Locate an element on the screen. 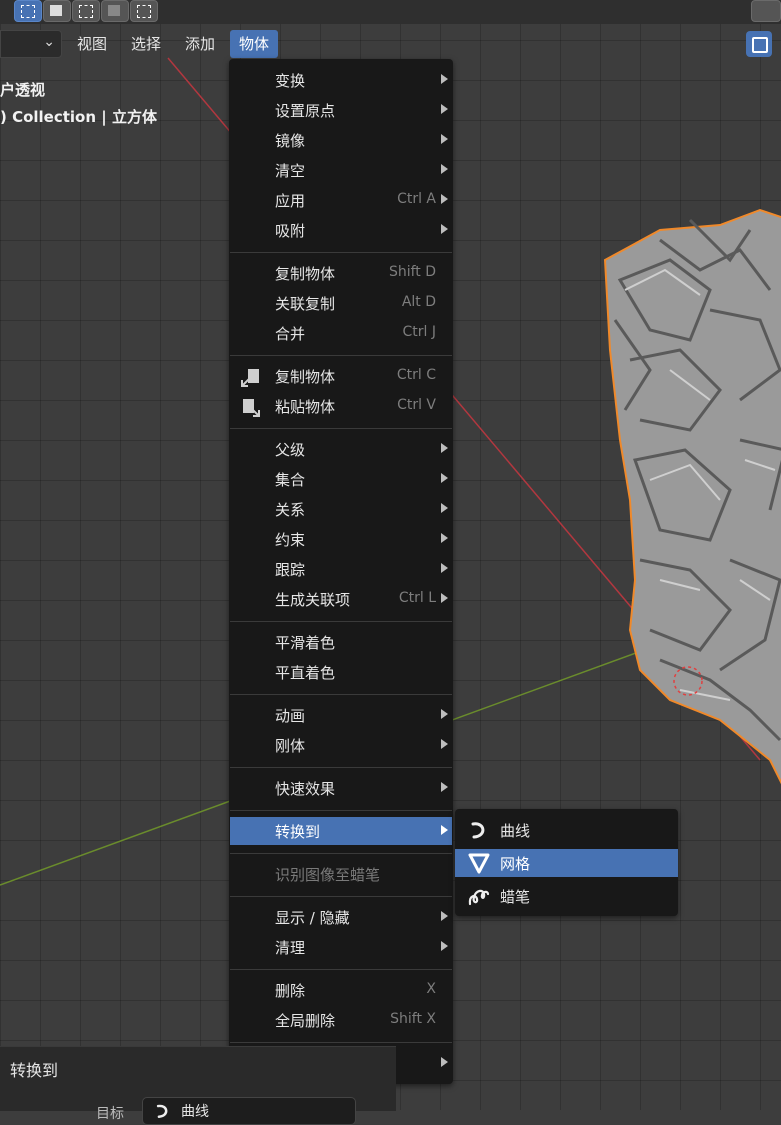  menu-item-shortcut: Shift X is located at coordinates (413, 1019).